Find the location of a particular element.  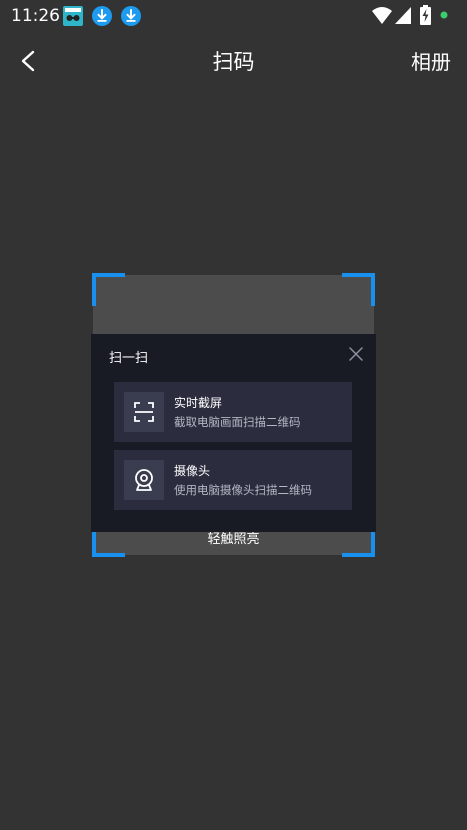

popup-title: 扫一扫 is located at coordinates (129, 358).